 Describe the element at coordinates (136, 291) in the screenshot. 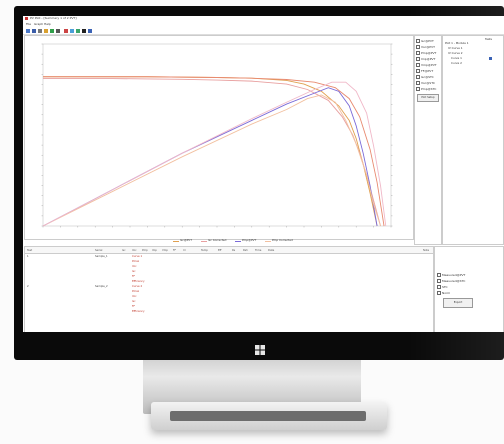

I see `table-cell: Pmax` at that location.